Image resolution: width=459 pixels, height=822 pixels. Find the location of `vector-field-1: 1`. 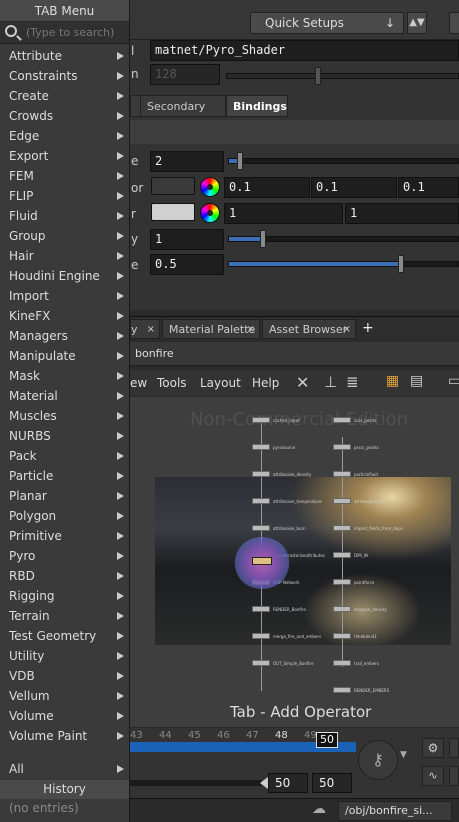

vector-field-1: 1 is located at coordinates (283, 213).